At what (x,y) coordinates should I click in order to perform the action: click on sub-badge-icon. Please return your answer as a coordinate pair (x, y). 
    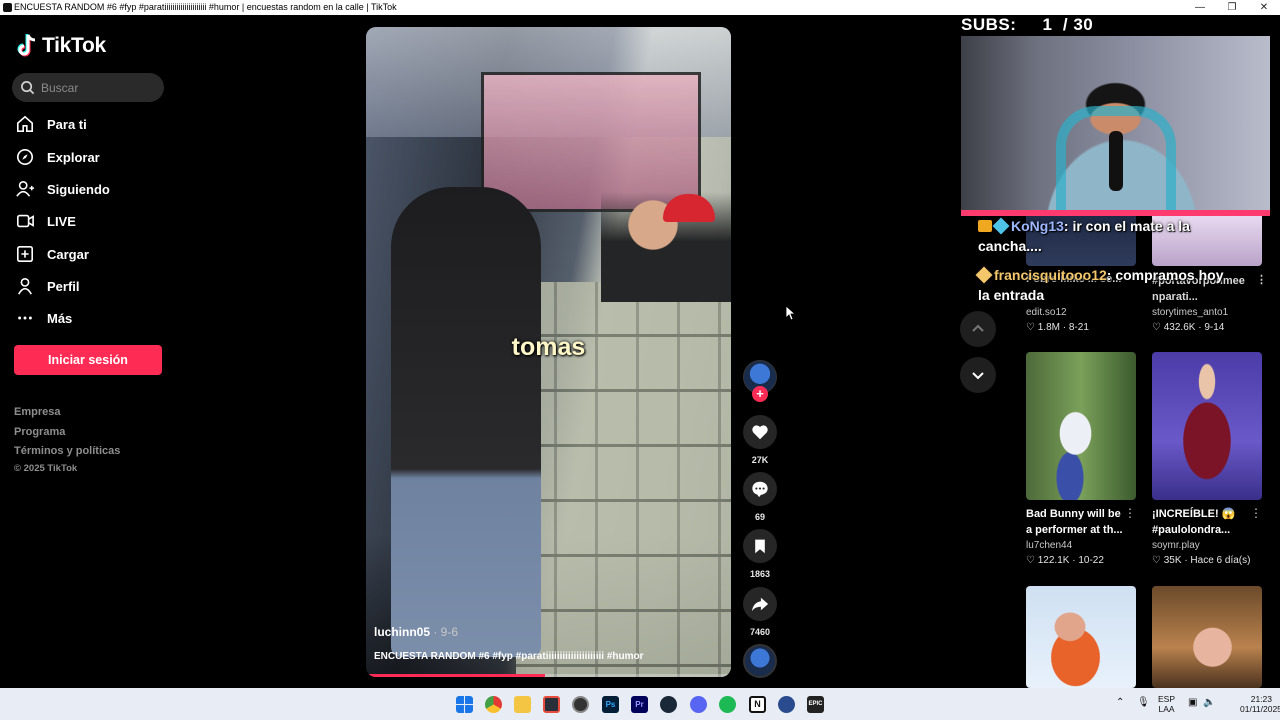
    Looking at the image, I should click on (985, 226).